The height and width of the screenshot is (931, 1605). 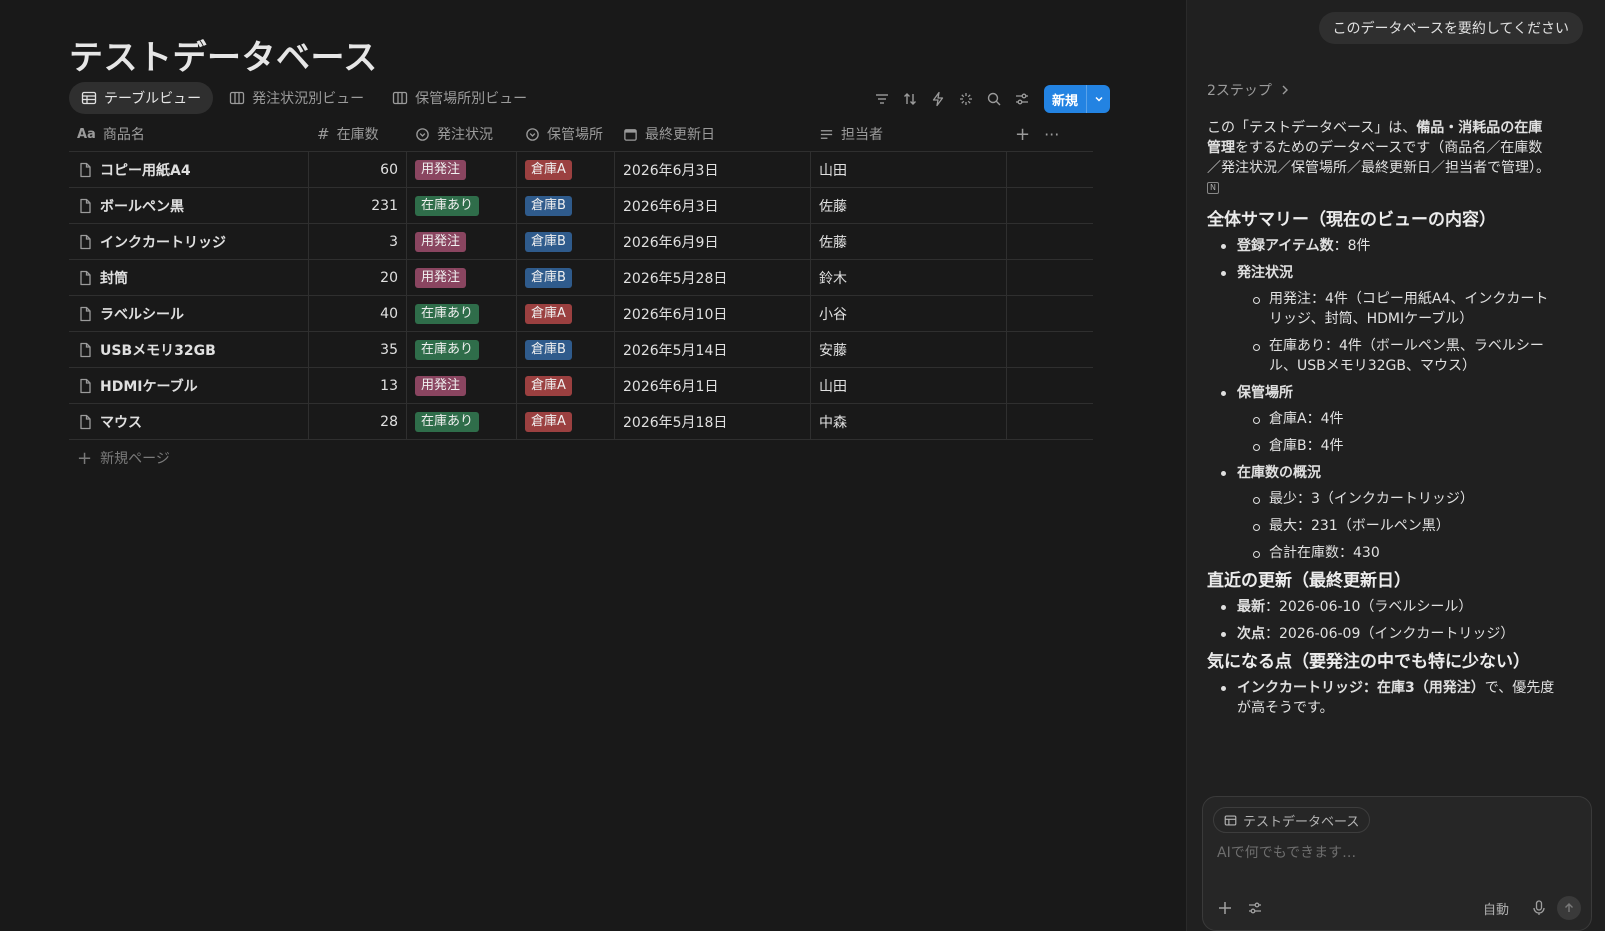 What do you see at coordinates (1249, 90) in the screenshot?
I see `steps-toggle: 2ステップ` at bounding box center [1249, 90].